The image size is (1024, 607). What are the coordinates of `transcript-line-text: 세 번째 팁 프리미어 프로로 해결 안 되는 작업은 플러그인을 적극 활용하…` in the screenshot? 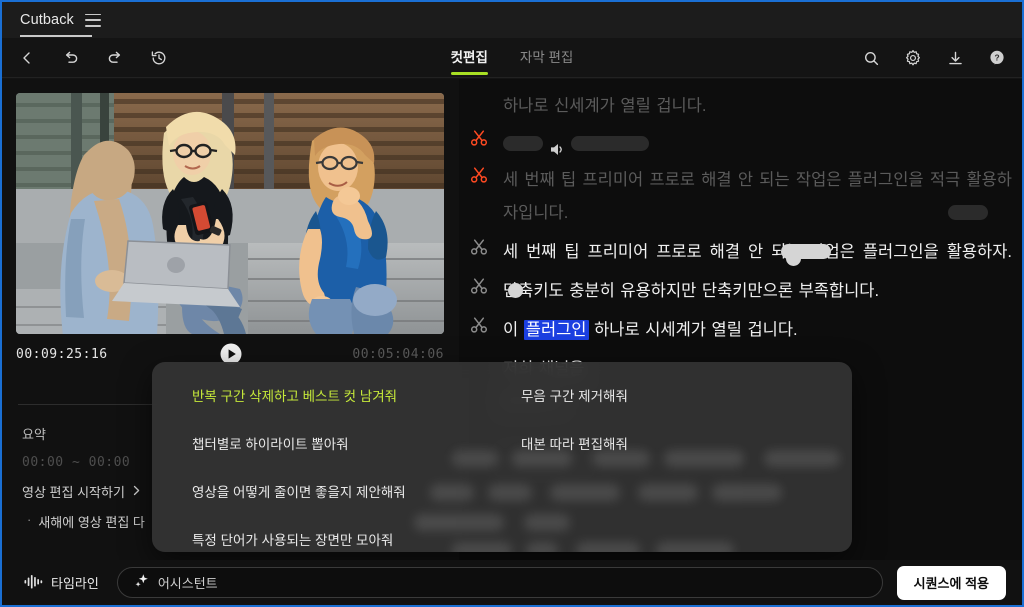 It's located at (757, 196).